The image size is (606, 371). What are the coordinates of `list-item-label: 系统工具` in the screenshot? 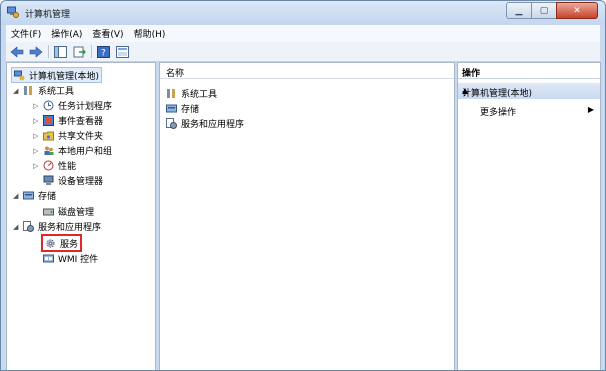 It's located at (199, 94).